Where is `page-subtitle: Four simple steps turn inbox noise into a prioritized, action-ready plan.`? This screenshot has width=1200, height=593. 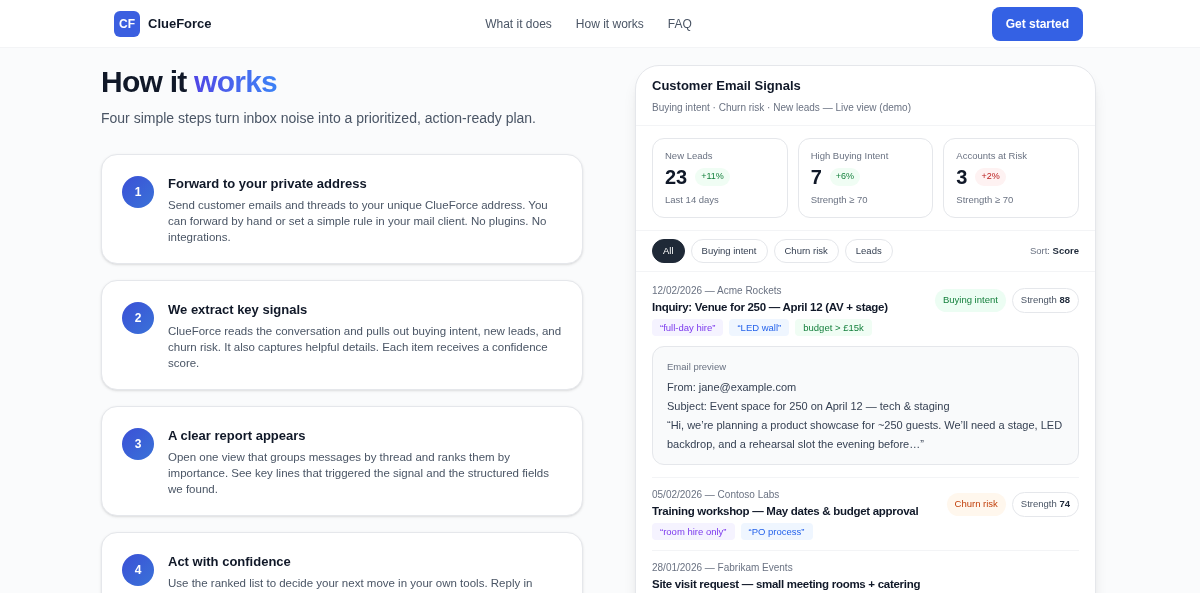
page-subtitle: Four simple steps turn inbox noise into a prioritized, action-ready plan. is located at coordinates (319, 118).